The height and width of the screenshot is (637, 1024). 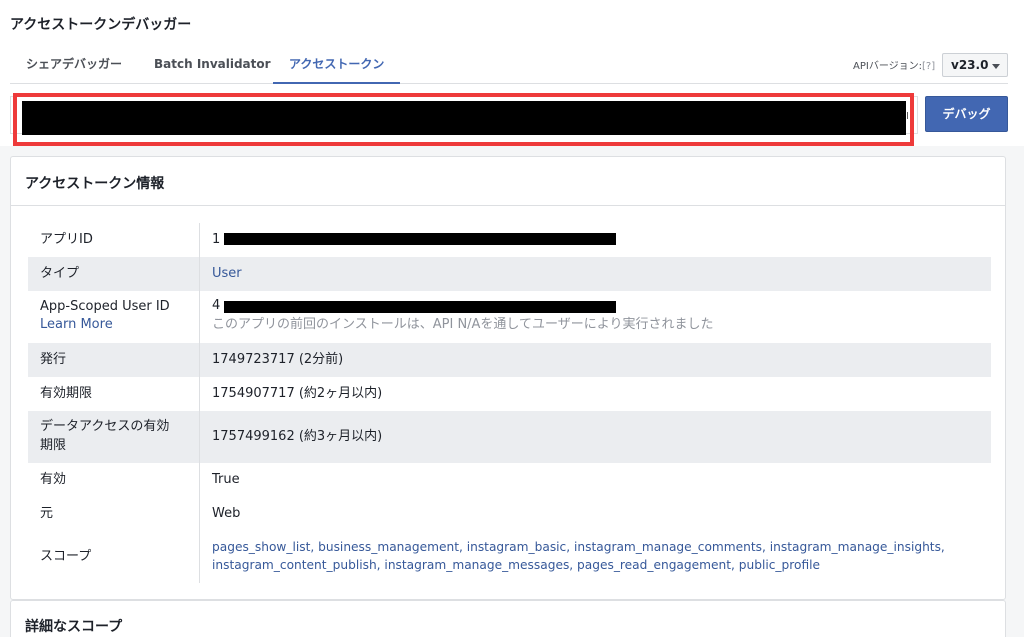 What do you see at coordinates (278, 359) in the screenshot?
I see `issued-value: 1749723717 (2分前)` at bounding box center [278, 359].